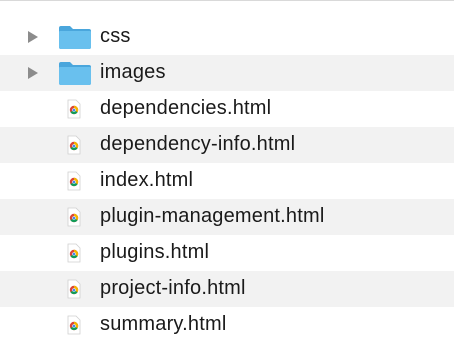 Image resolution: width=454 pixels, height=340 pixels. I want to click on file-row-css: css, so click(227, 37).